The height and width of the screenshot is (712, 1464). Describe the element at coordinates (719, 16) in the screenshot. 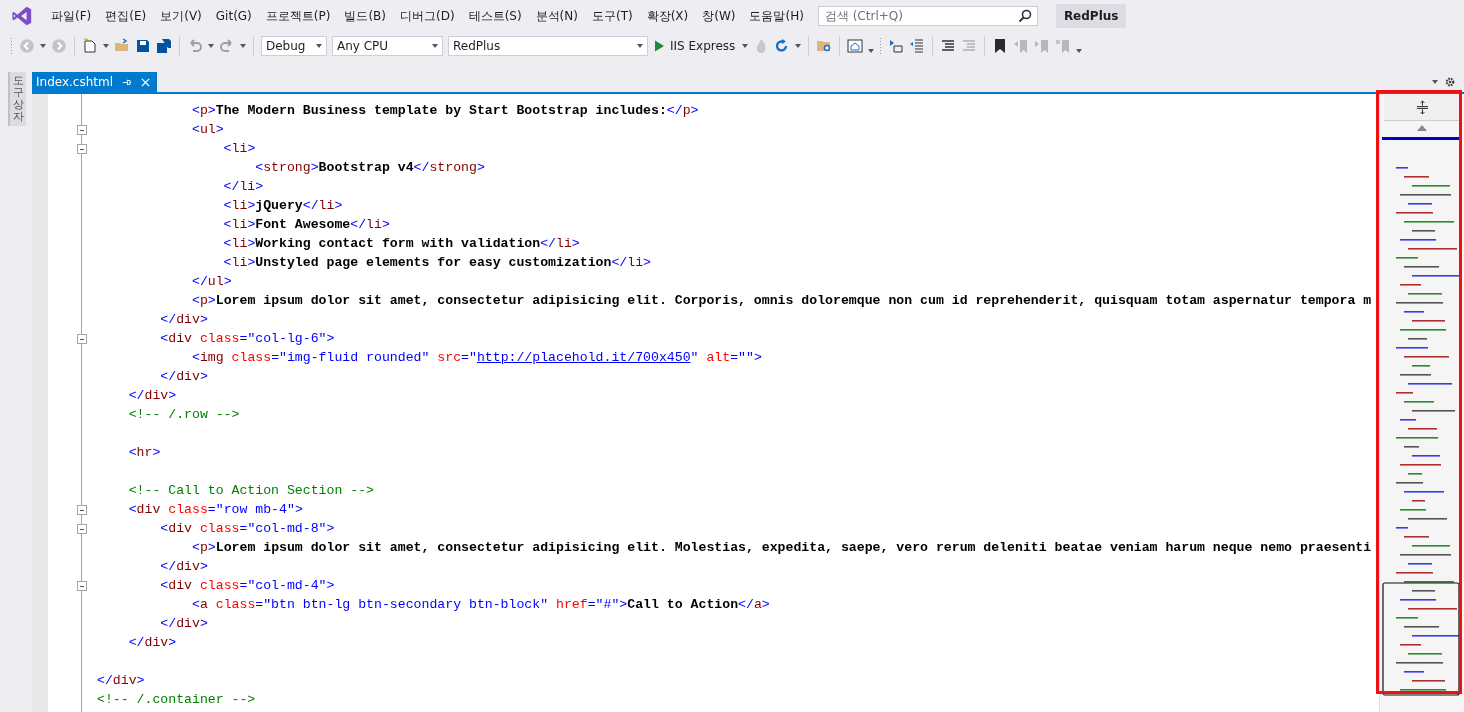

I see `menu-item: 창(W)` at that location.